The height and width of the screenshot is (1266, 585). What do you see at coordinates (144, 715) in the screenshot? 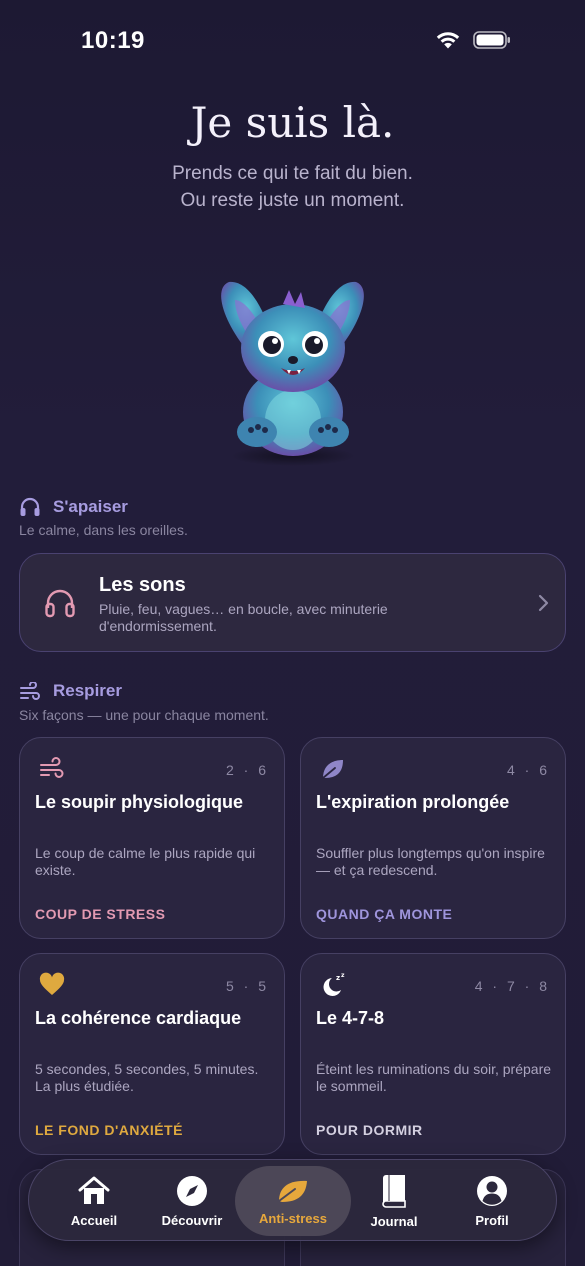
I see `section-breathe-subtitle: Six façons — une pour chaque moment.` at bounding box center [144, 715].